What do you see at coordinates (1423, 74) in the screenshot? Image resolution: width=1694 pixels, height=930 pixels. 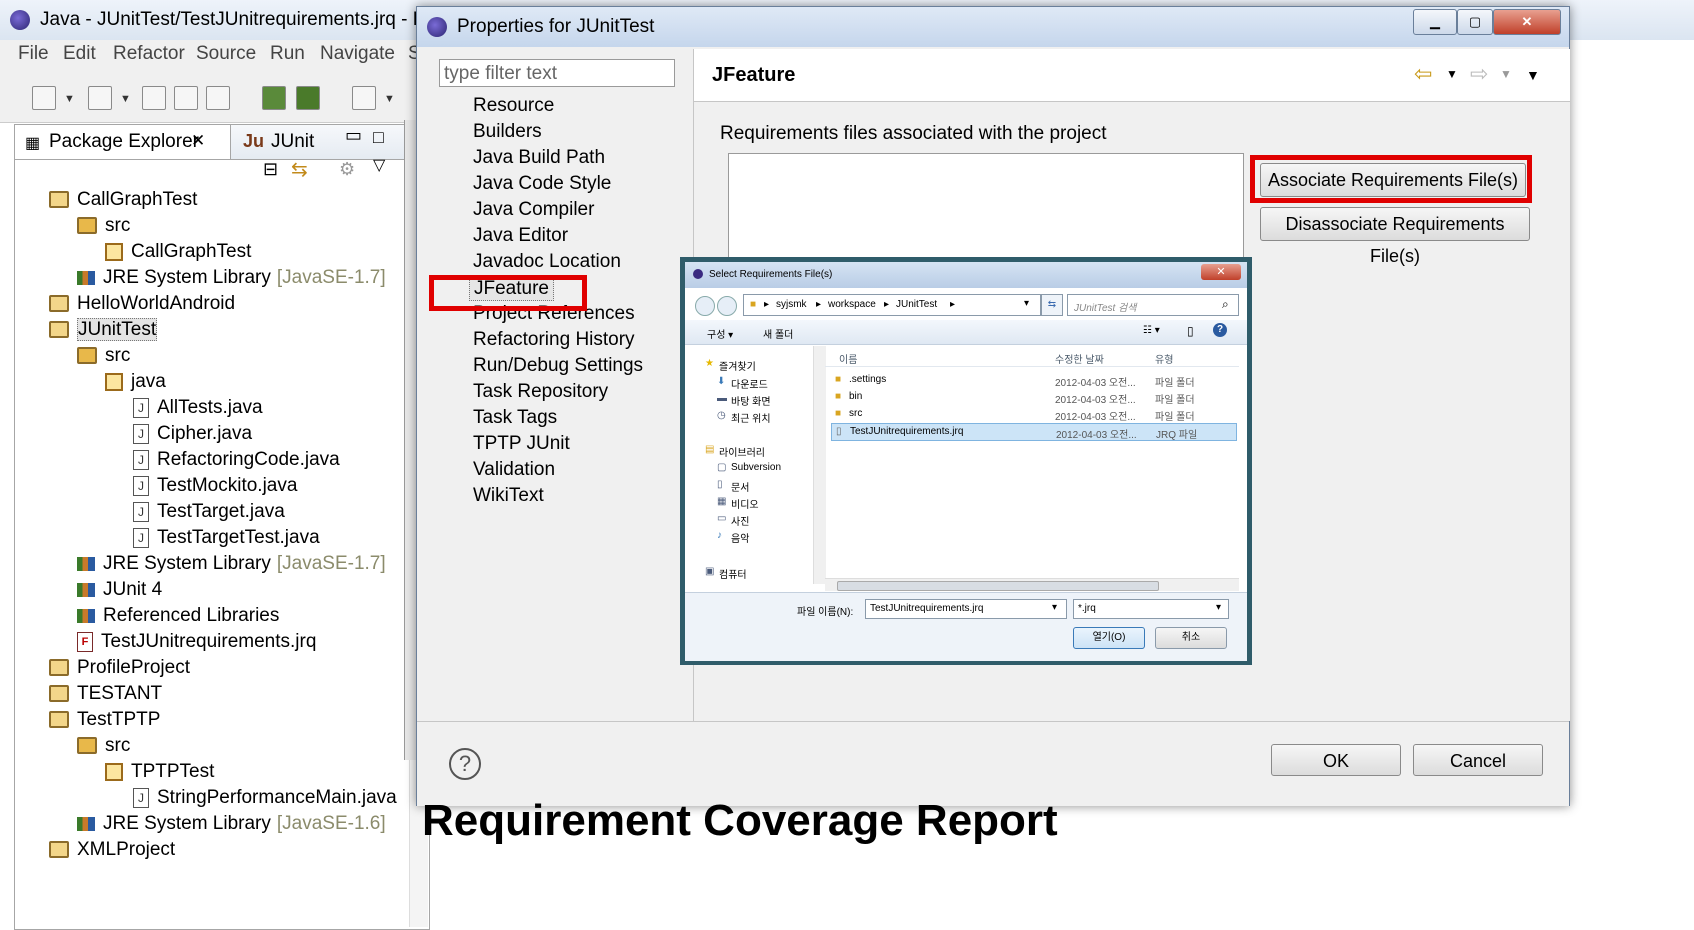 I see `back-arrow-icon: ⇦` at bounding box center [1423, 74].